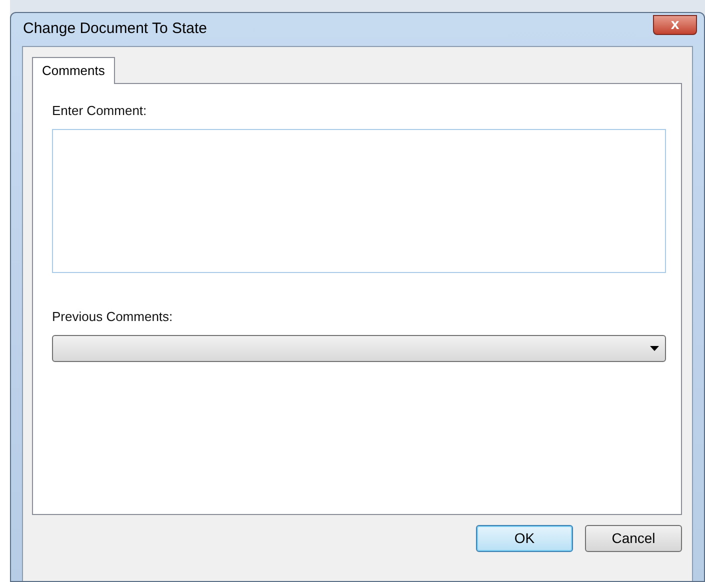  Describe the element at coordinates (115, 29) in the screenshot. I see `window-title: Change Document To State` at that location.